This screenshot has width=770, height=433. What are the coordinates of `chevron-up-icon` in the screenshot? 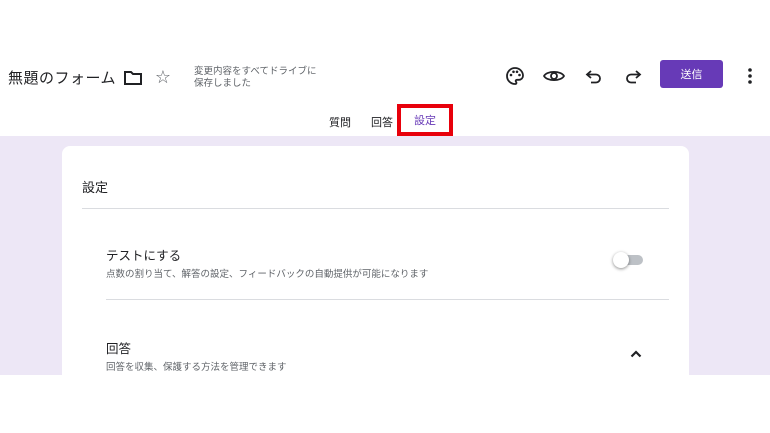 It's located at (636, 354).